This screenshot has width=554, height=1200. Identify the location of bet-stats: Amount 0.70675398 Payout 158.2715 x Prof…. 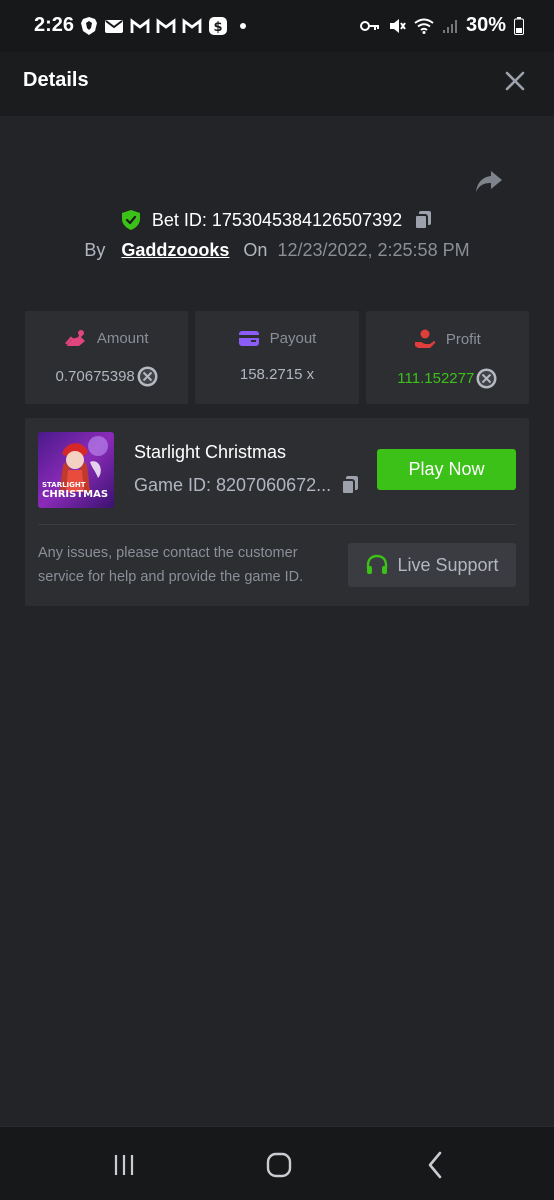
(277, 357).